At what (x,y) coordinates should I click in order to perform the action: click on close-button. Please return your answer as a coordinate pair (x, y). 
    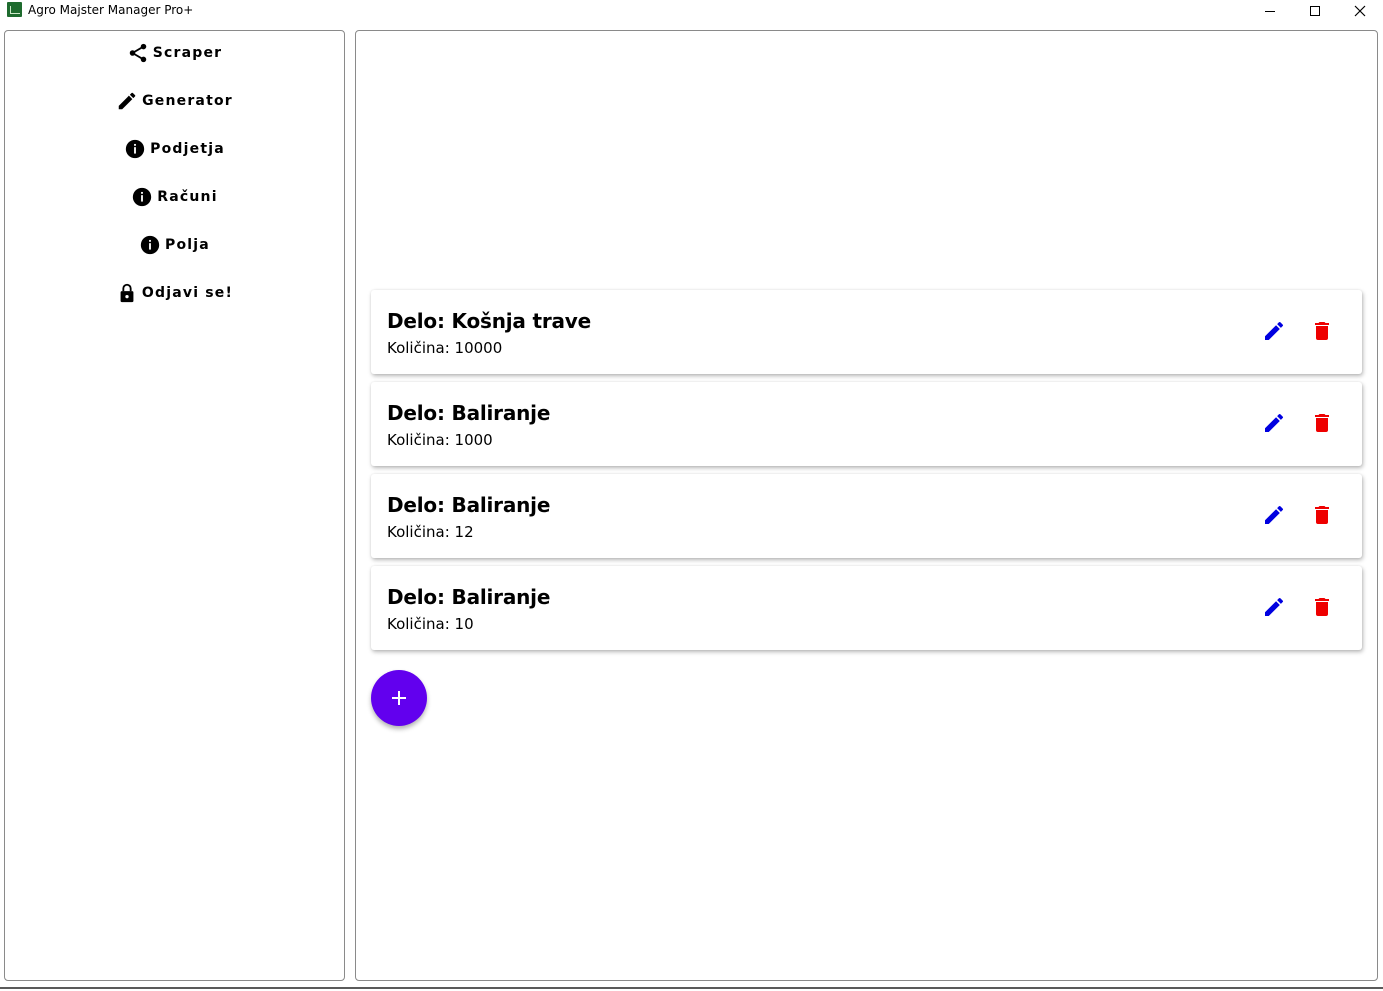
    Looking at the image, I should click on (1359, 11).